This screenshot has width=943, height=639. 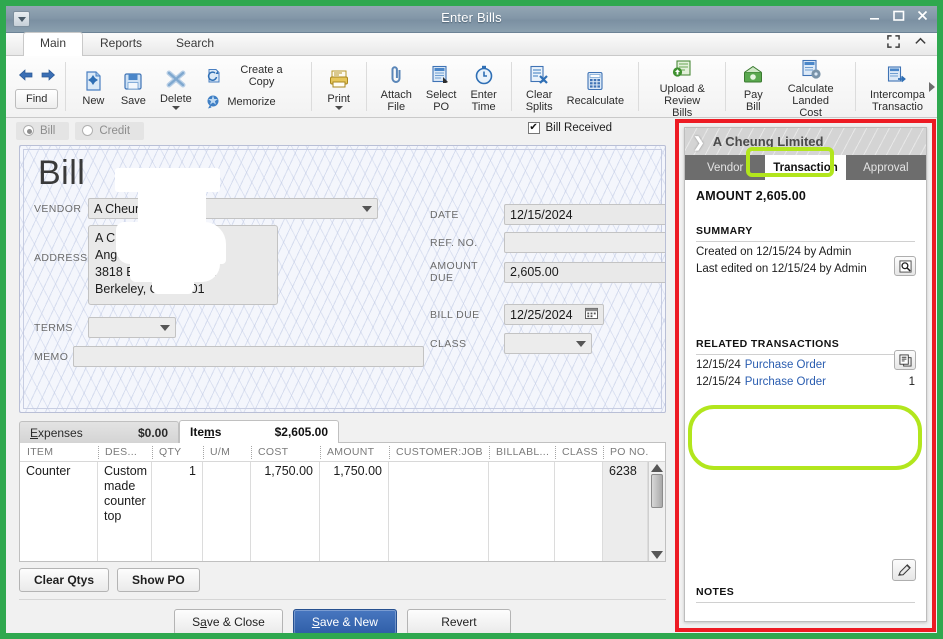 I want to click on radio-bill: Bill, so click(x=43, y=130).